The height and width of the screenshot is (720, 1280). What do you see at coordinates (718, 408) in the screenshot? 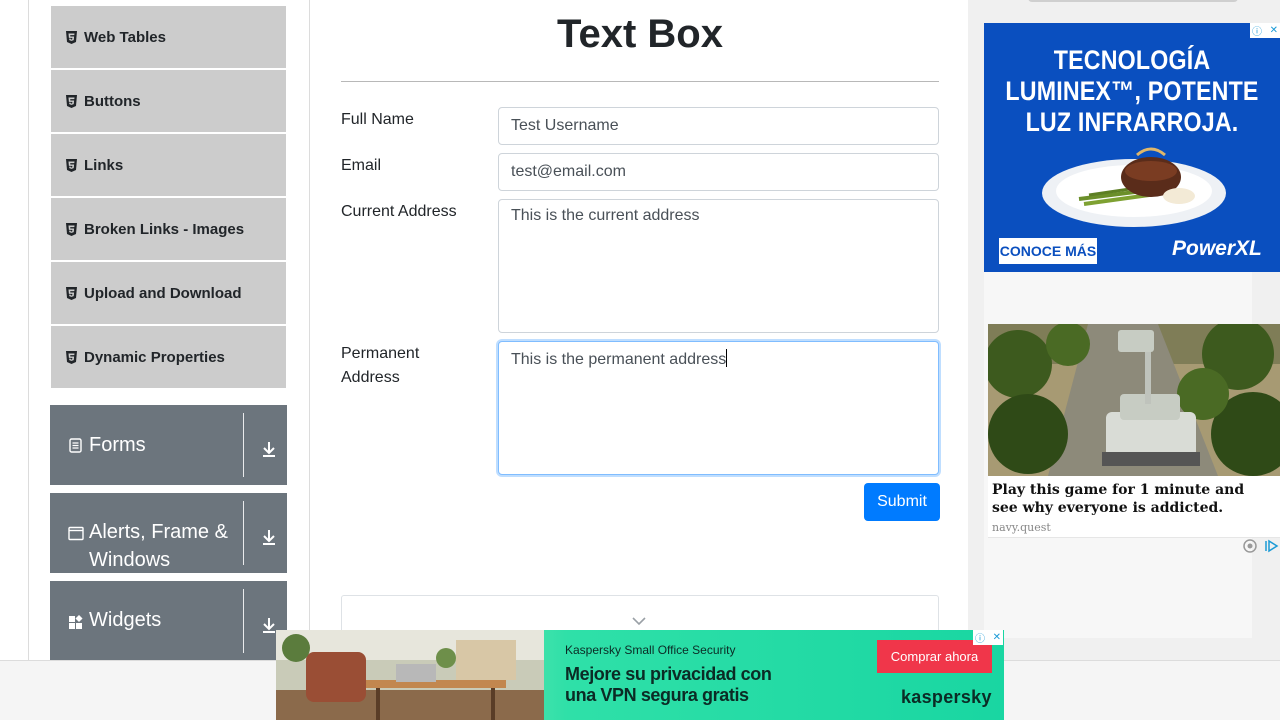
I see `permanent-address-textarea: This is the permanent address` at bounding box center [718, 408].